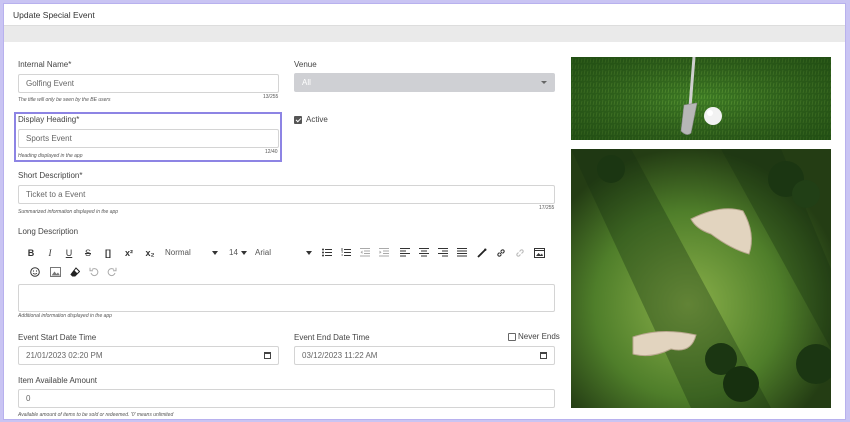 This screenshot has height=422, width=850. What do you see at coordinates (286, 262) in the screenshot?
I see `rich-text-toolbar: B I U S [] x² x₂ Normal 14 Arial` at bounding box center [286, 262].